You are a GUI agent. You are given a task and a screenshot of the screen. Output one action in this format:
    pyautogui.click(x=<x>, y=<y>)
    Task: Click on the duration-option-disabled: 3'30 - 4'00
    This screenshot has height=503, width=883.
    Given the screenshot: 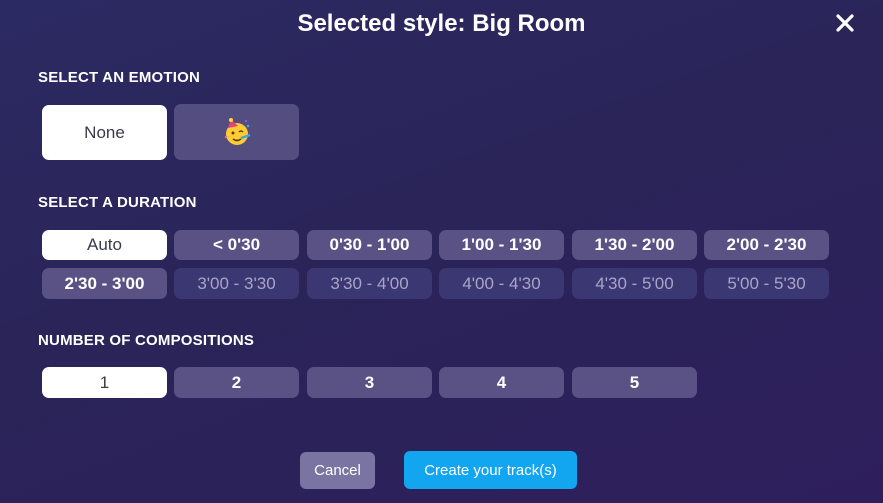 What is the action you would take?
    pyautogui.click(x=369, y=283)
    